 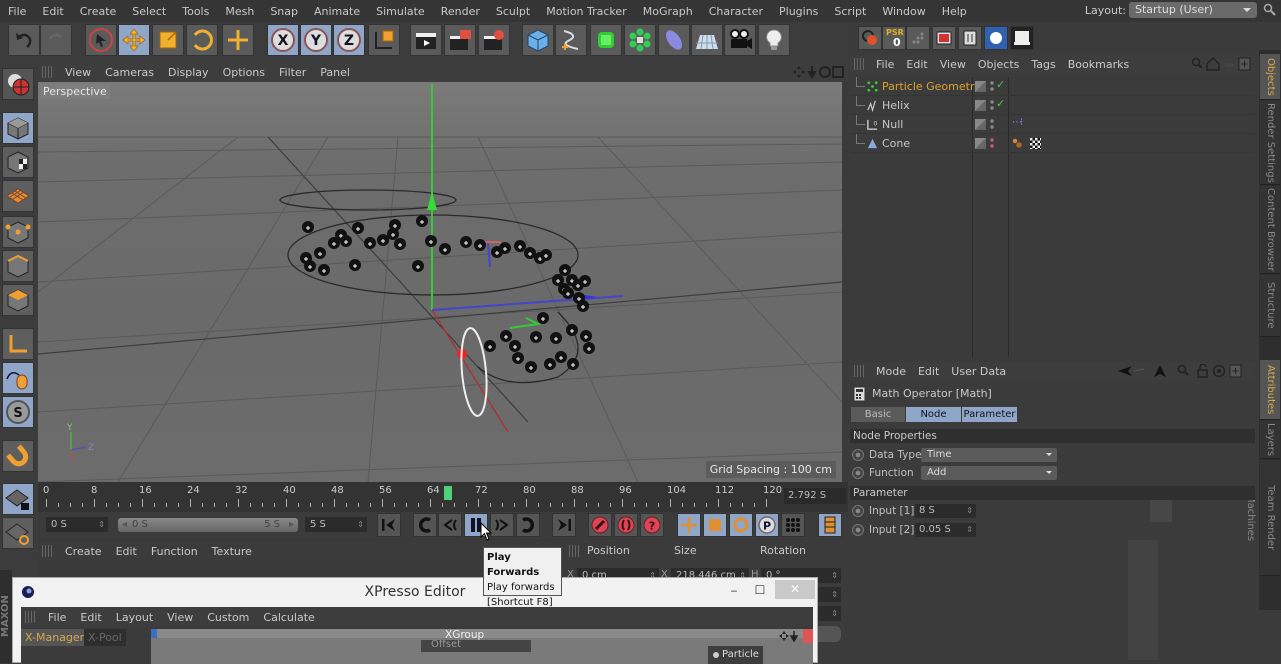 What do you see at coordinates (98, 11) in the screenshot?
I see `menu-create: Create` at bounding box center [98, 11].